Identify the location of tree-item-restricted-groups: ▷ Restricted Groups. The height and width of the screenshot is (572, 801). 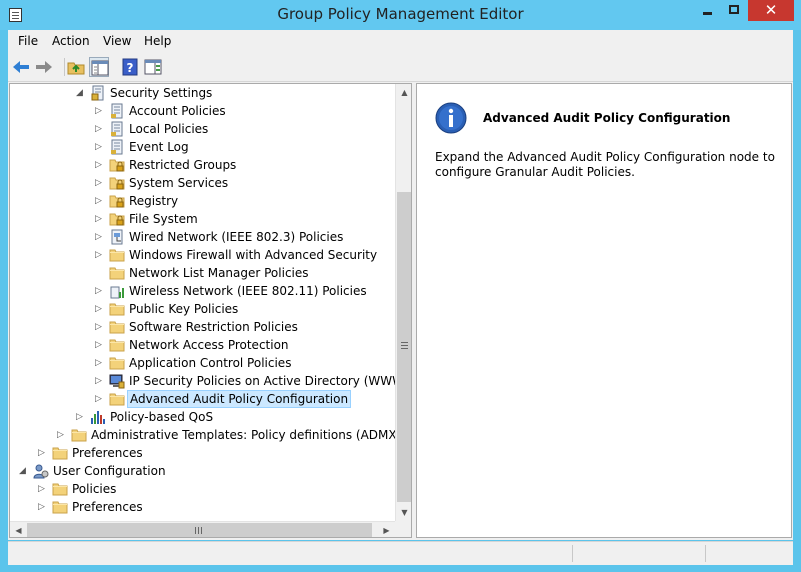
(202, 165).